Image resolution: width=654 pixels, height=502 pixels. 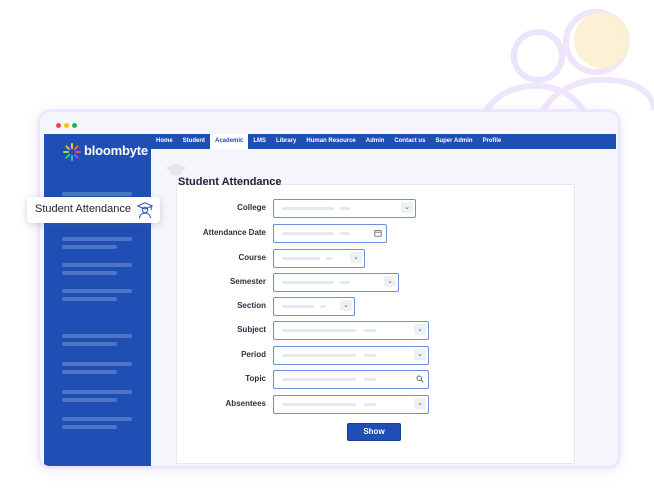 What do you see at coordinates (234, 232) in the screenshot?
I see `attendance-date-label: Attendance Date` at bounding box center [234, 232].